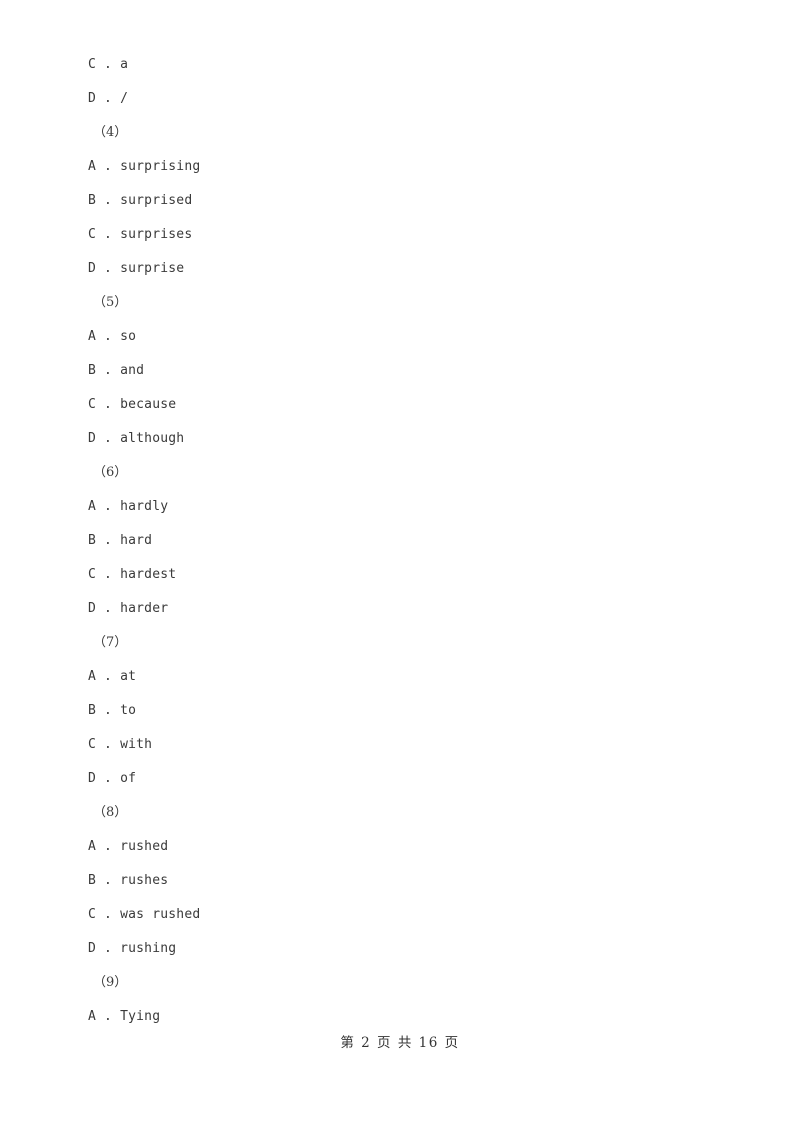 This screenshot has width=800, height=1132. Describe the element at coordinates (144, 914) in the screenshot. I see `answer-option: C . was rushed` at that location.